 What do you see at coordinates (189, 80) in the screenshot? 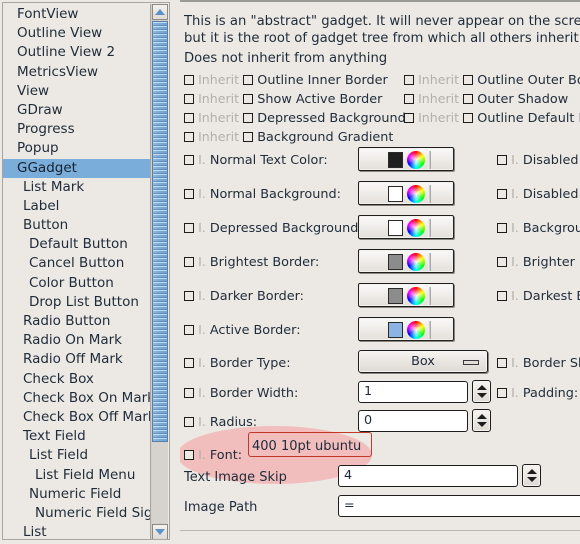
I see `inherit-checkbox-outline-inner-border` at bounding box center [189, 80].